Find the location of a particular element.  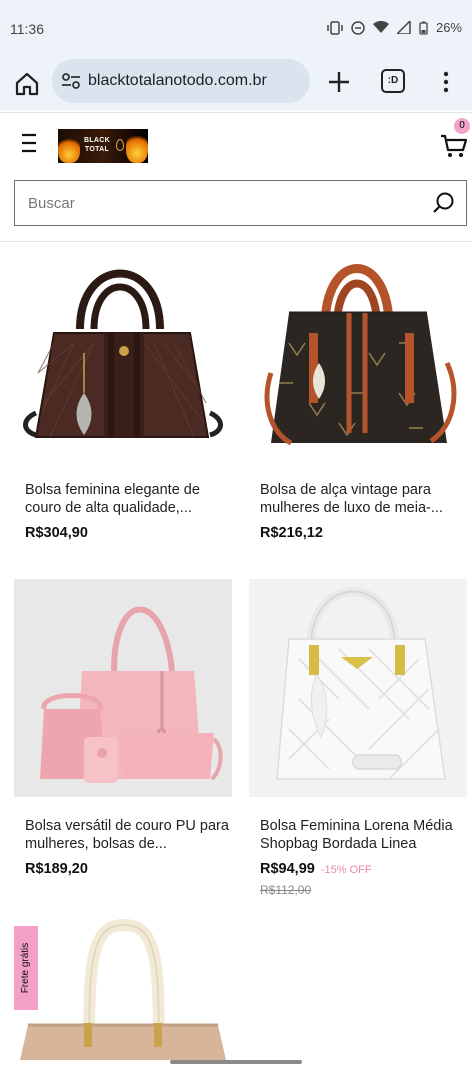

vibrate-icon is located at coordinates (335, 27).